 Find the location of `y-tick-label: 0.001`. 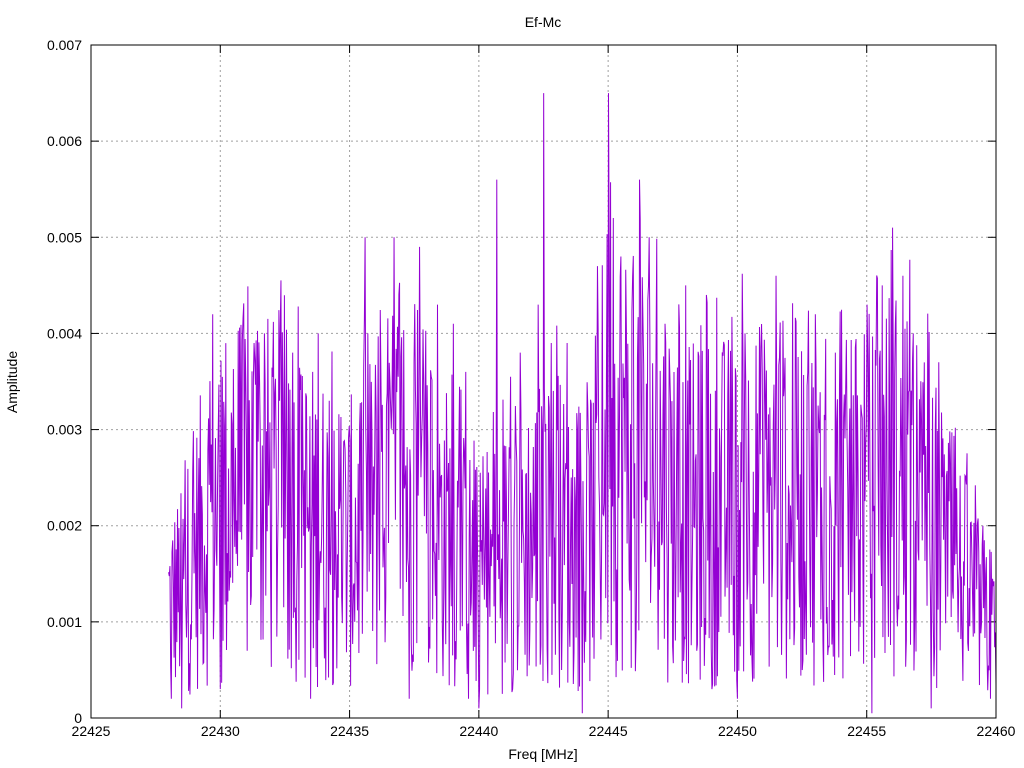

y-tick-label: 0.001 is located at coordinates (64, 622).